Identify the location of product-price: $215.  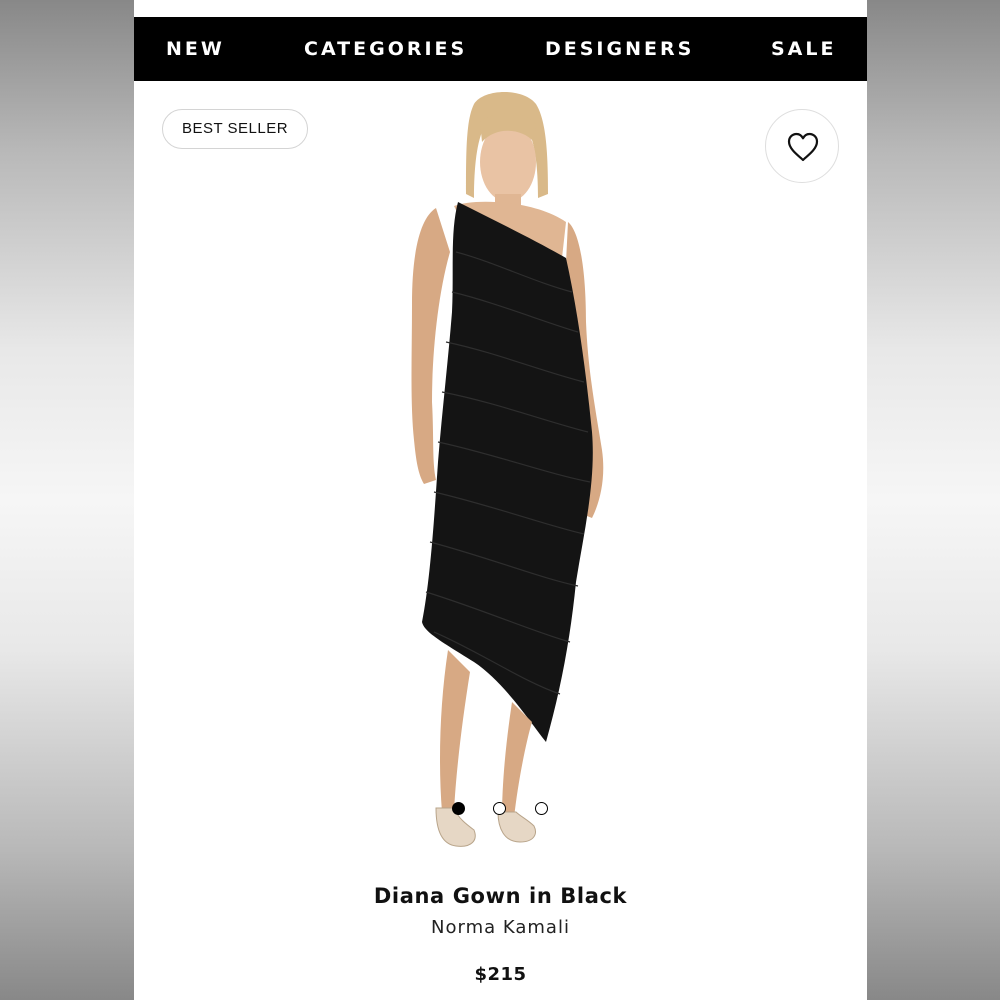
(500, 974).